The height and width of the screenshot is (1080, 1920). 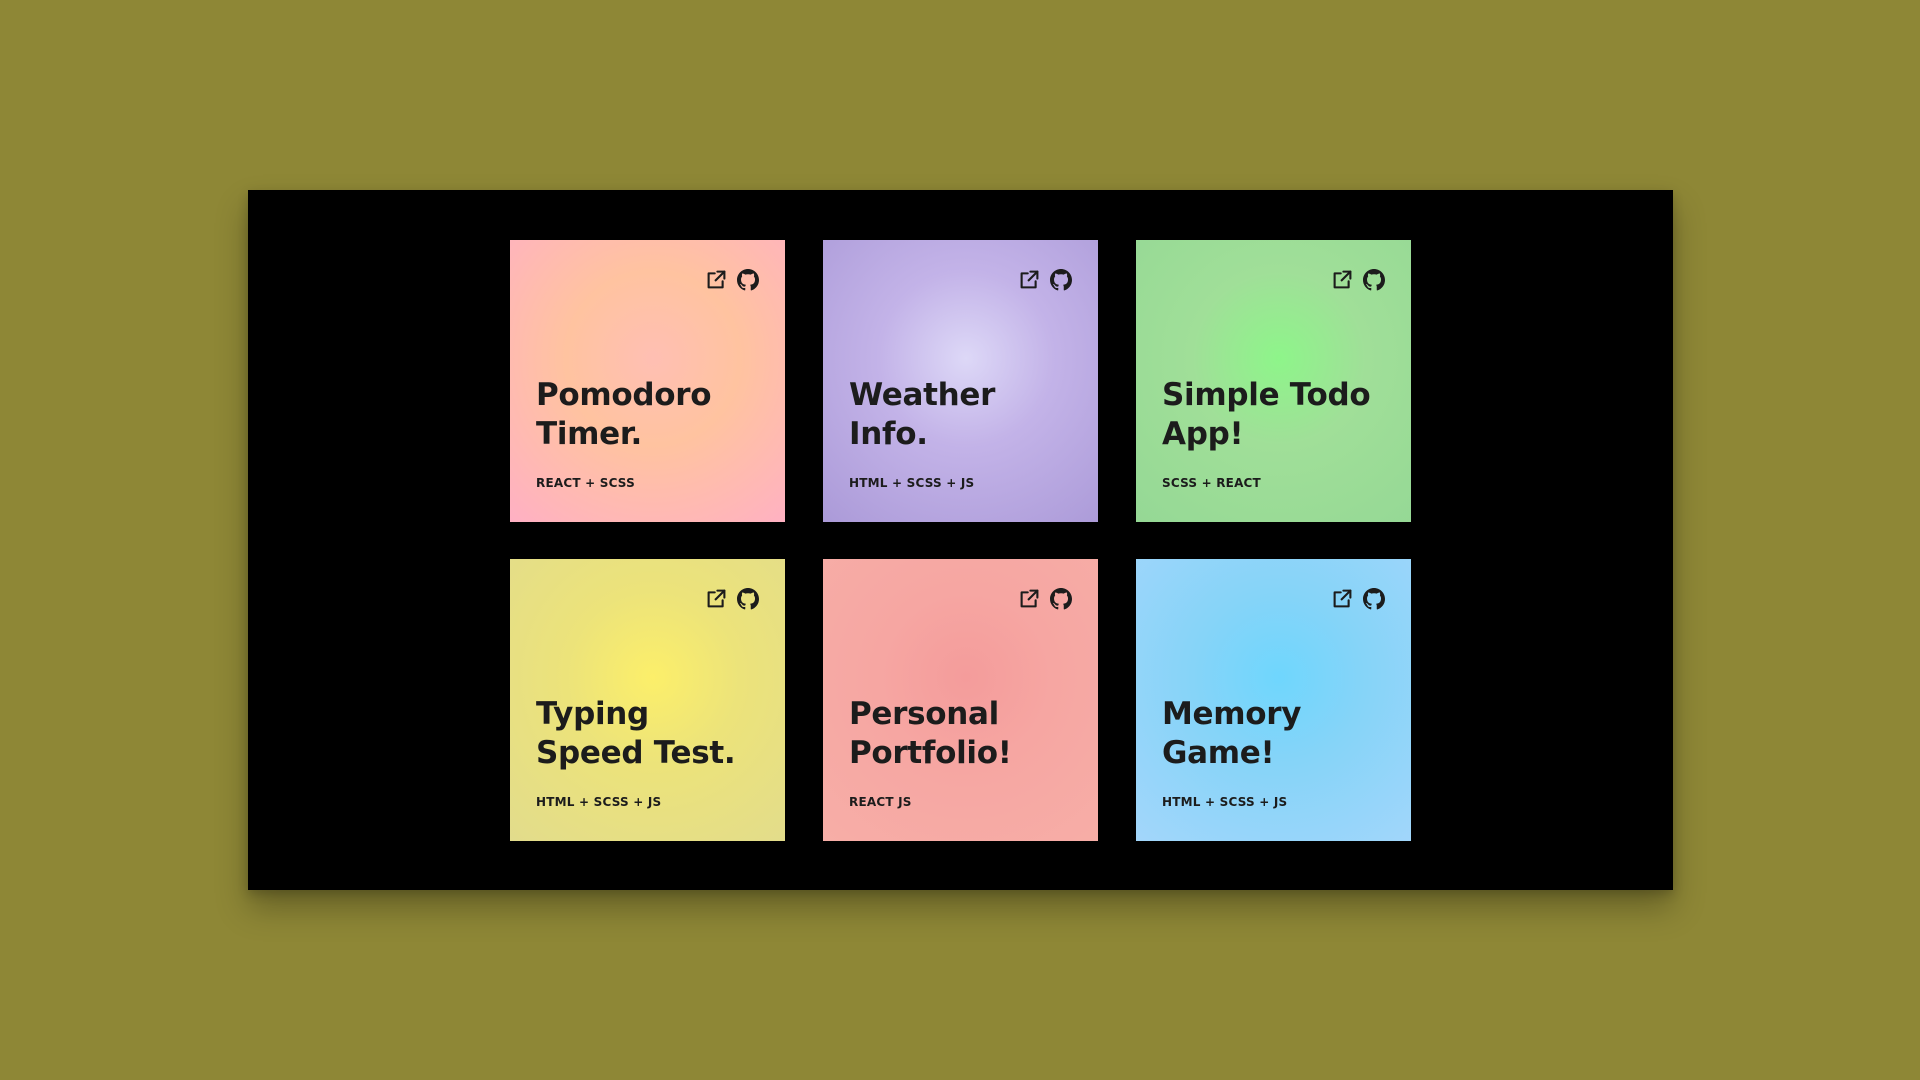 I want to click on project-card-memory-game: Memory Game! HTML + SCSS + JS, so click(x=1273, y=700).